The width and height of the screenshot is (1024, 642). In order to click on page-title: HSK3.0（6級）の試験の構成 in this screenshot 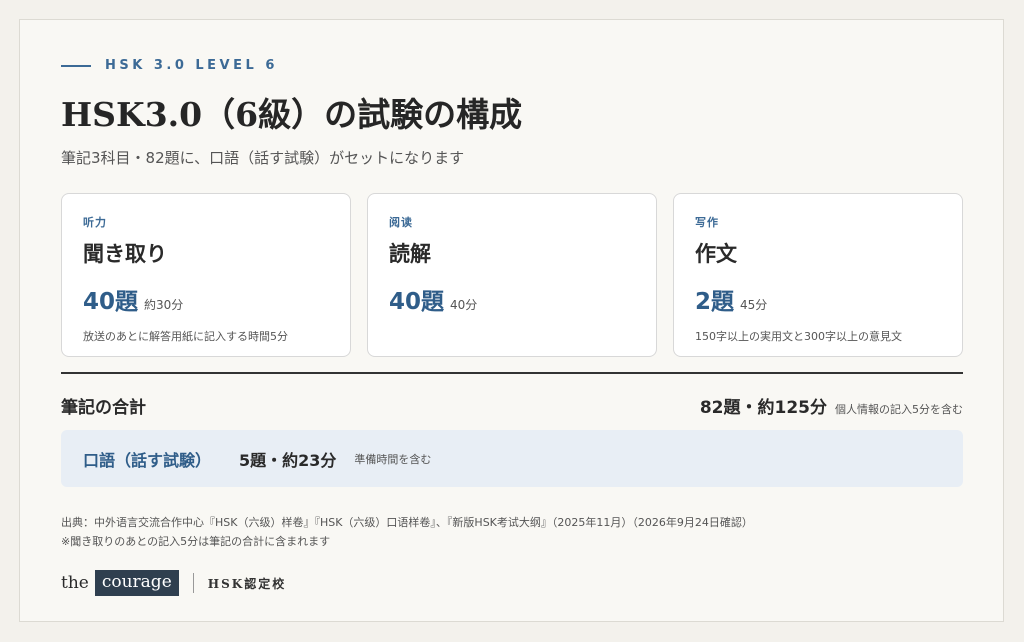, I will do `click(292, 114)`.